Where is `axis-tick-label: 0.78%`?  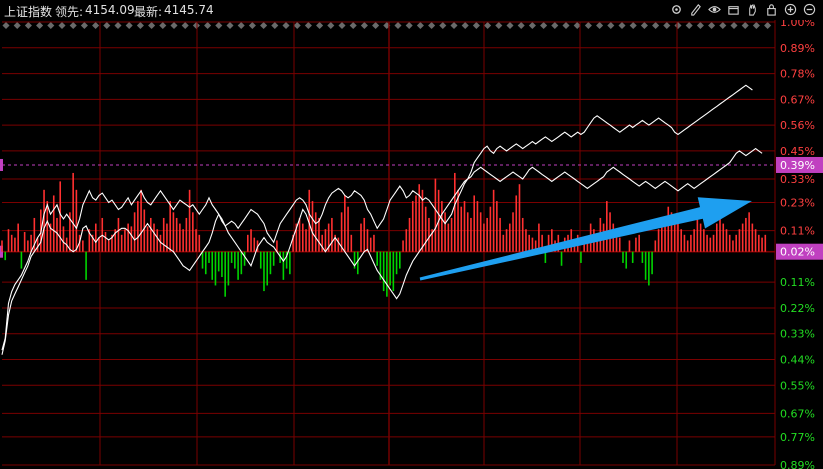 axis-tick-label: 0.78% is located at coordinates (797, 74).